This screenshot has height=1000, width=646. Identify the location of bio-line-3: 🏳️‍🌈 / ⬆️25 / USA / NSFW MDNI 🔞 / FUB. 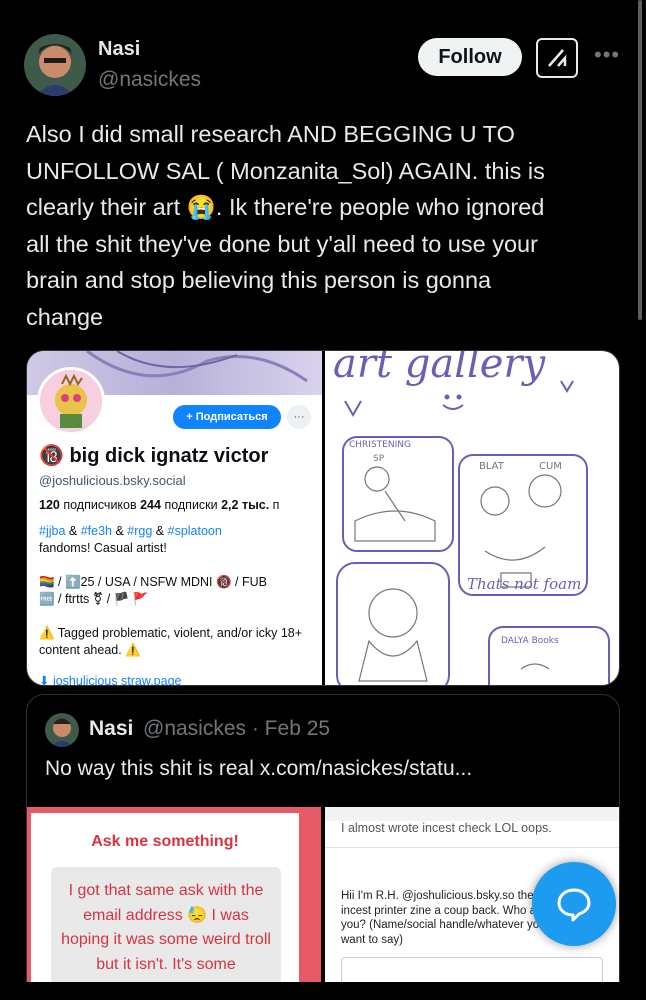
(153, 582).